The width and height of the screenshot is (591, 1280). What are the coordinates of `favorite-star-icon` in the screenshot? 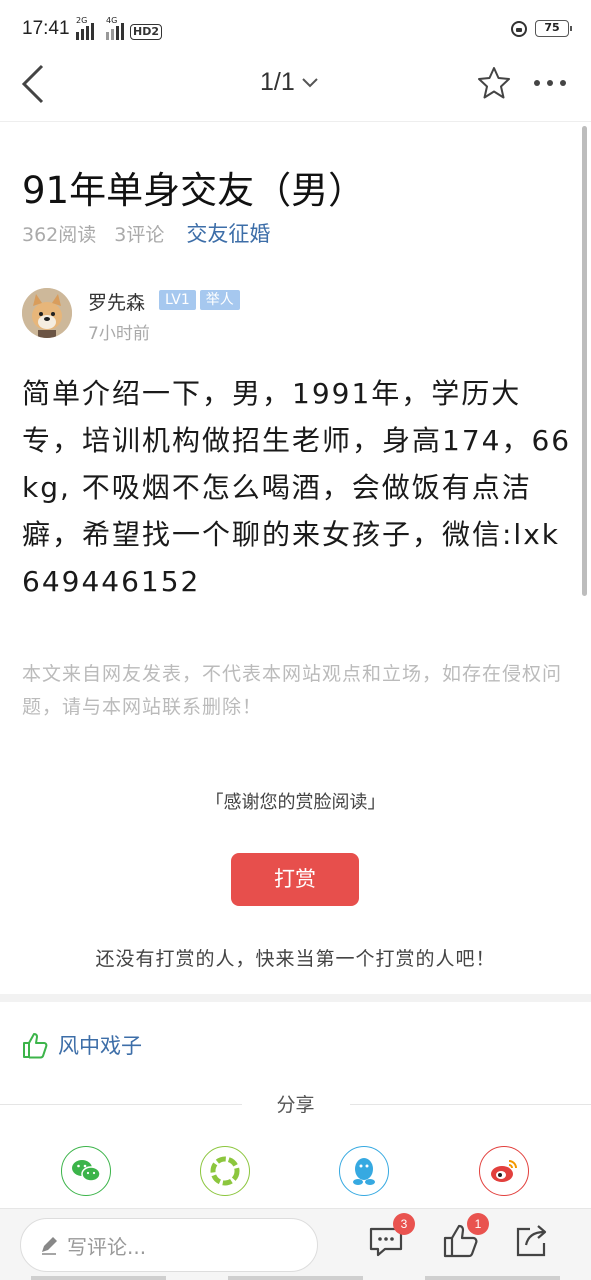 It's located at (494, 83).